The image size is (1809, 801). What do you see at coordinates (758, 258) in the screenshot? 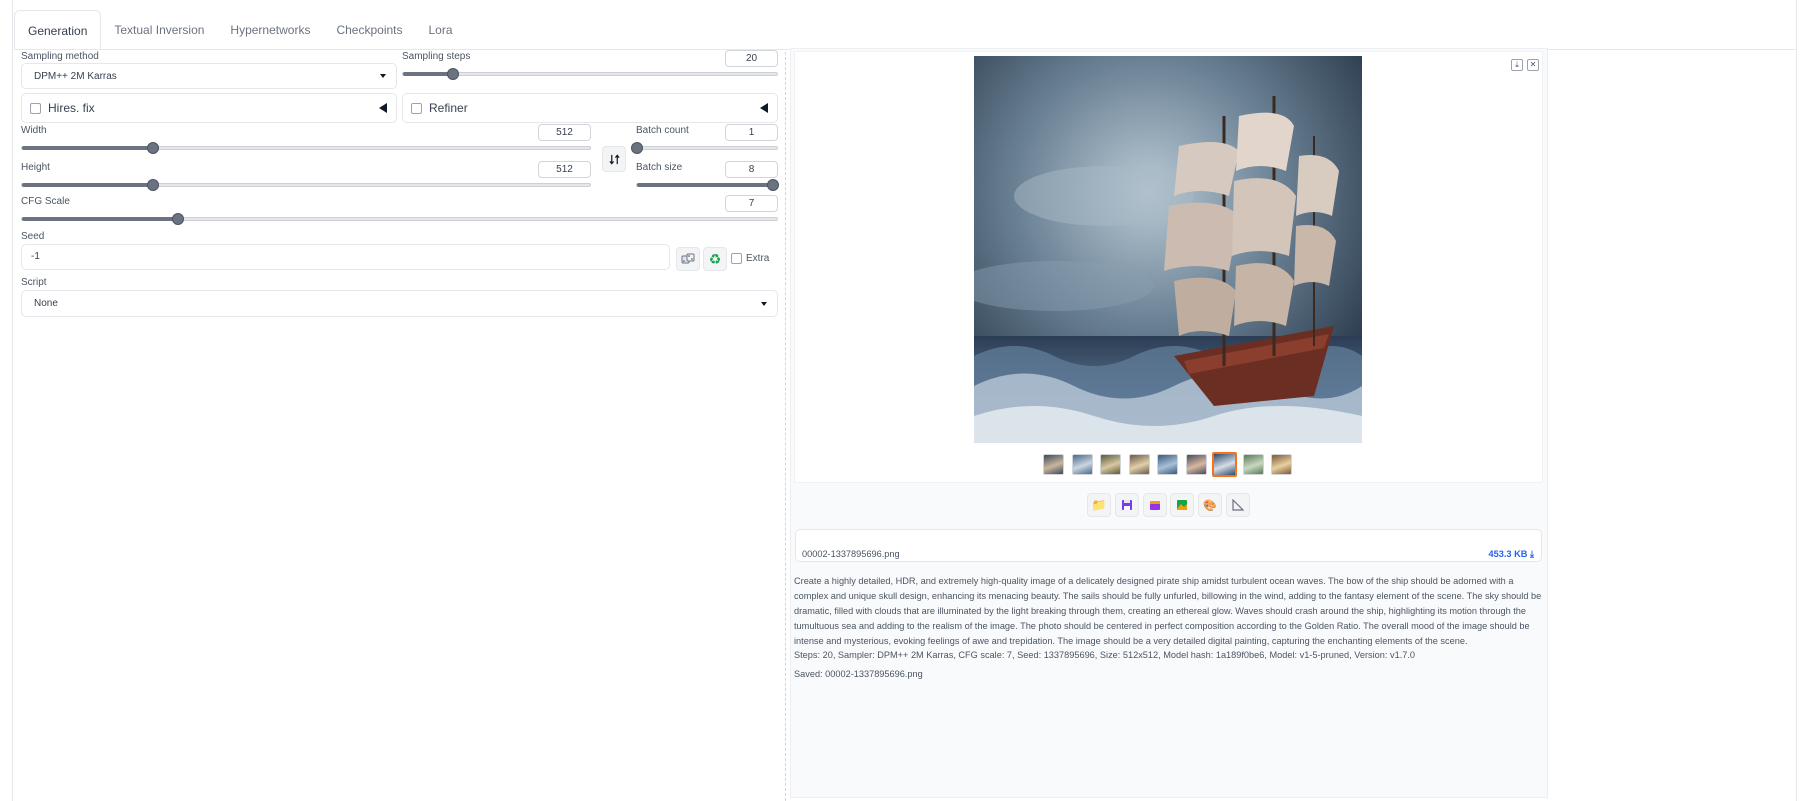
I see `extra-seed-label: Extra` at bounding box center [758, 258].